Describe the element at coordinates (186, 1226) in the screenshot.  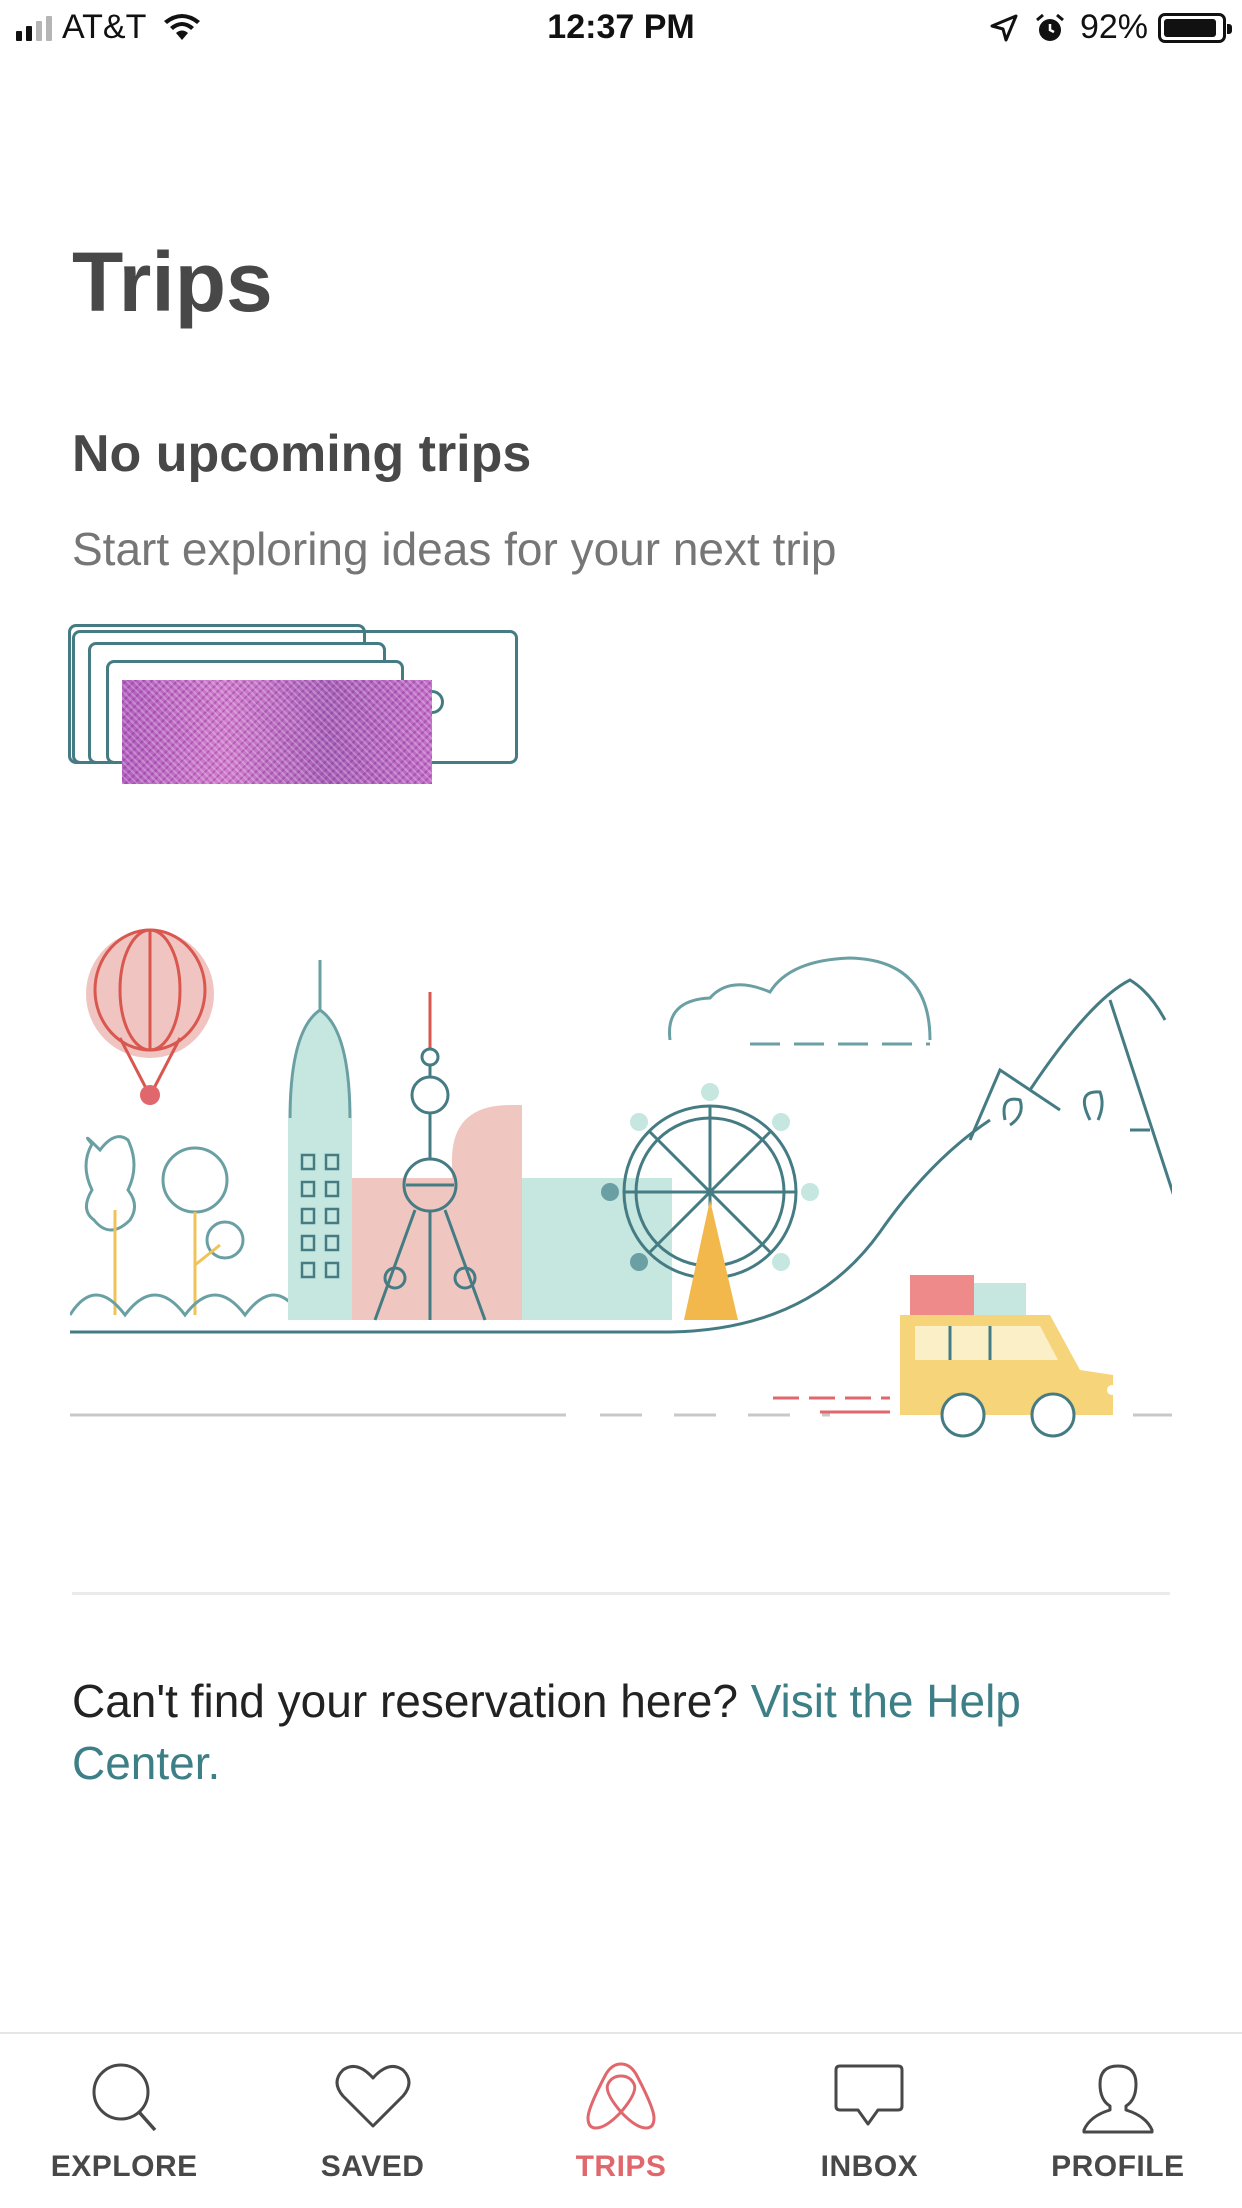
I see `trees-icon` at that location.